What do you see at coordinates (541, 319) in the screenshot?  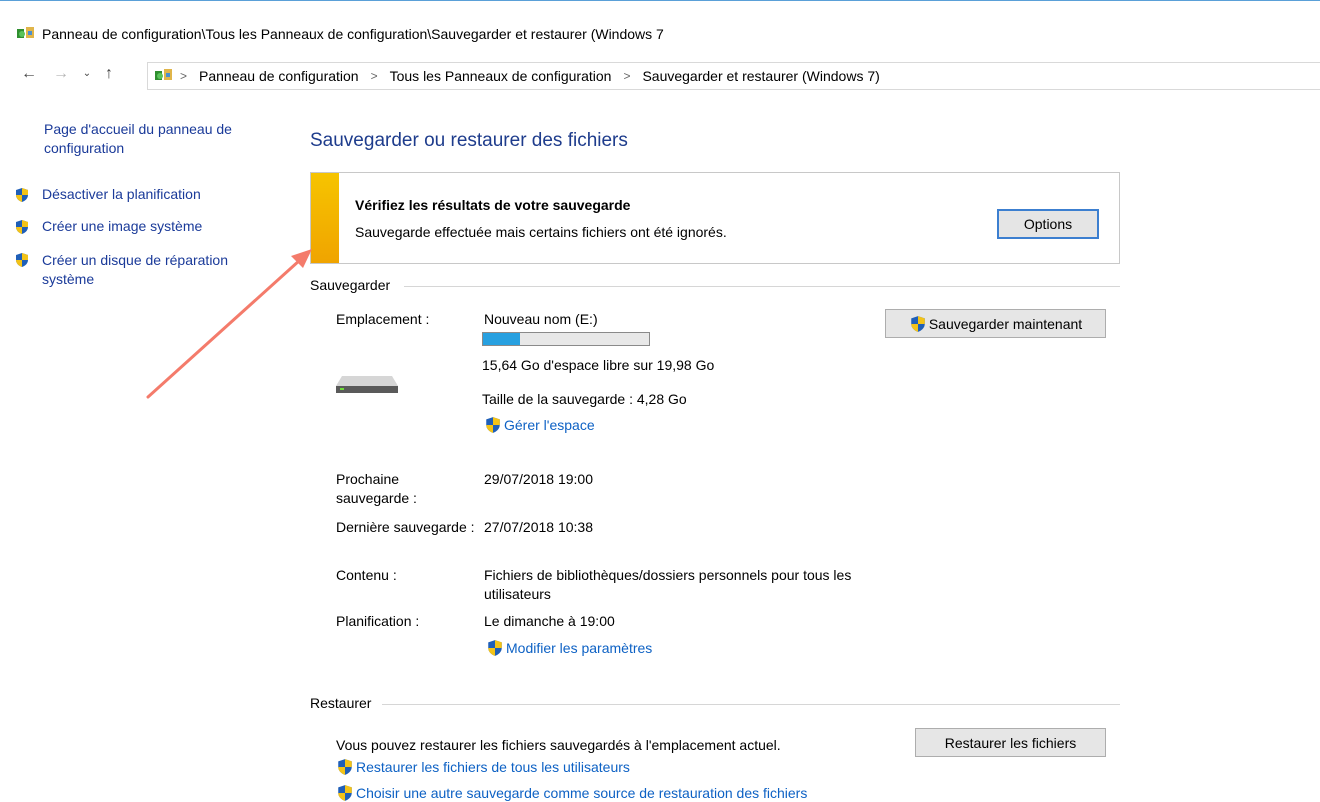 I see `location-value: Nouveau nom (E:)` at bounding box center [541, 319].